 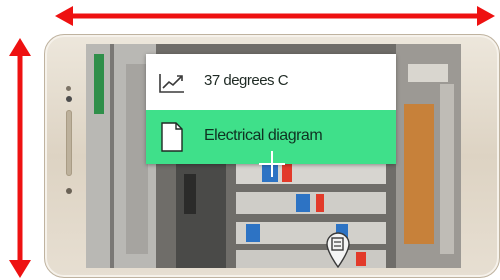 I want to click on trend-chart-icon, so click(x=171, y=83).